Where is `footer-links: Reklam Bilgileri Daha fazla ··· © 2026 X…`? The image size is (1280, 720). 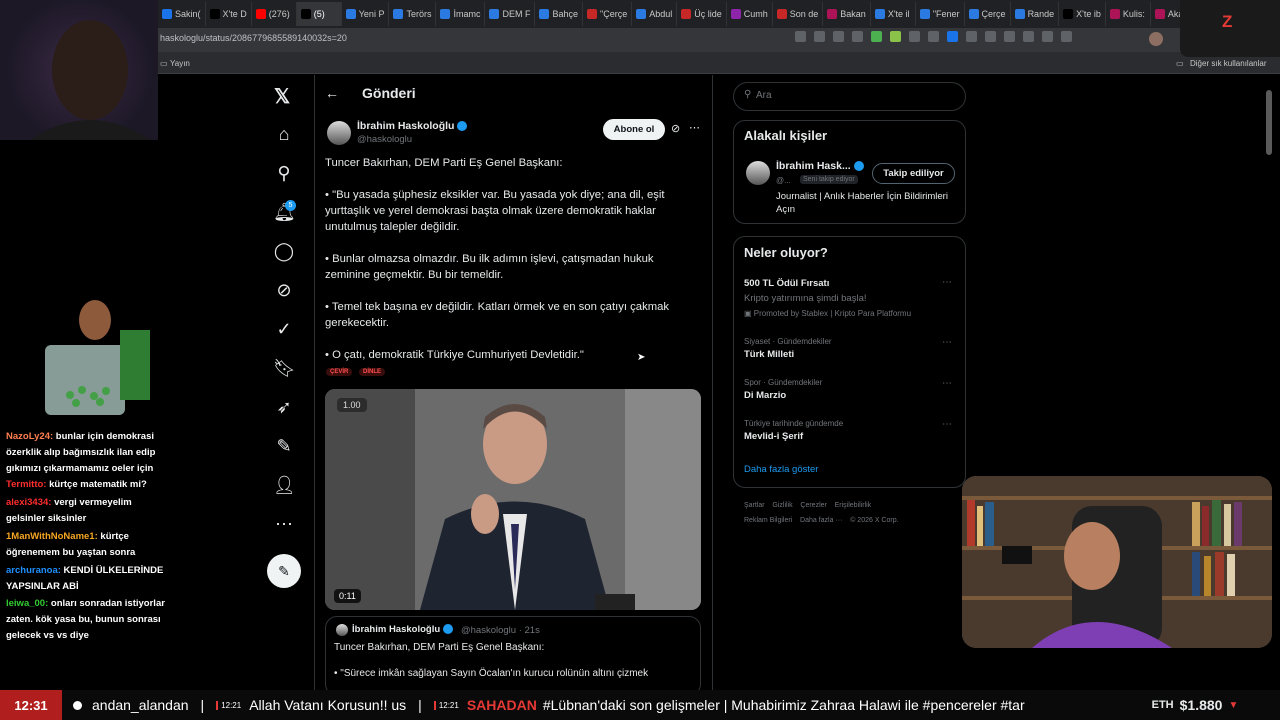
footer-links: Reklam Bilgileri Daha fazla ··· © 2026 X… is located at coordinates (821, 520).